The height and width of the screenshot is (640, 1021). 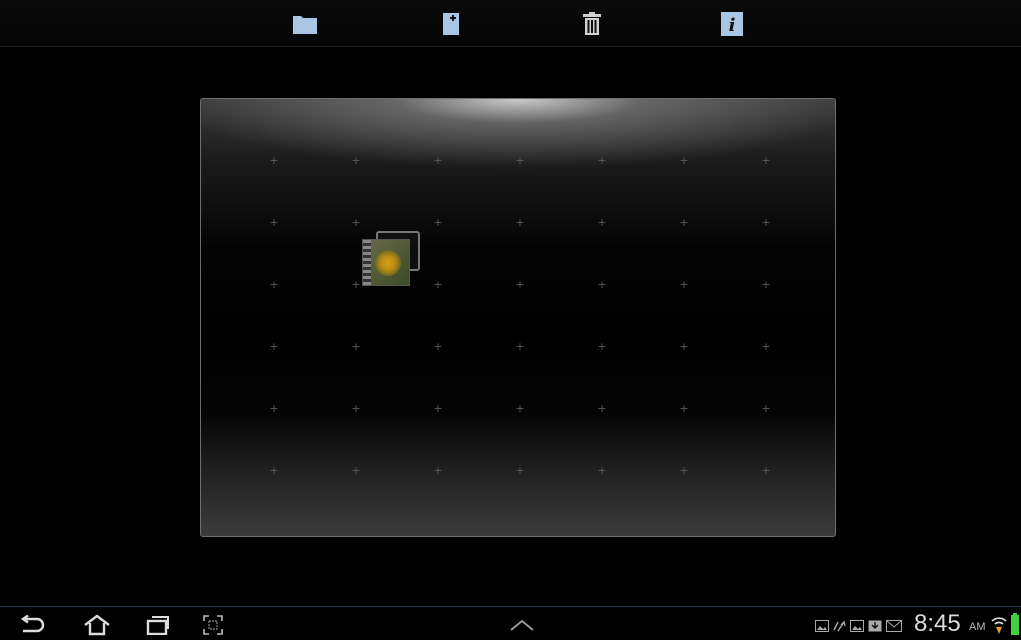 I want to click on flower-image, so click(x=388, y=263).